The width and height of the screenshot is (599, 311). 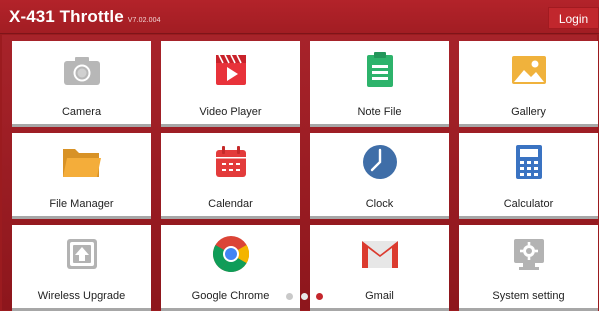 What do you see at coordinates (319, 296) in the screenshot?
I see `page-dot-active` at bounding box center [319, 296].